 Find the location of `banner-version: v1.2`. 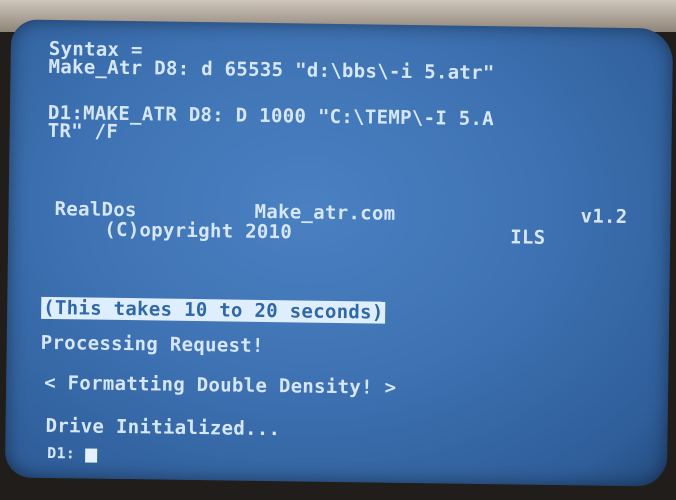

banner-version: v1.2 is located at coordinates (604, 217).